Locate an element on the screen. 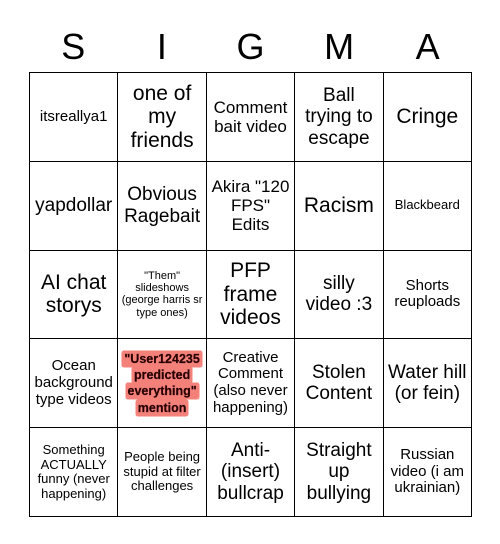  header-letter-2: I is located at coordinates (161, 46).